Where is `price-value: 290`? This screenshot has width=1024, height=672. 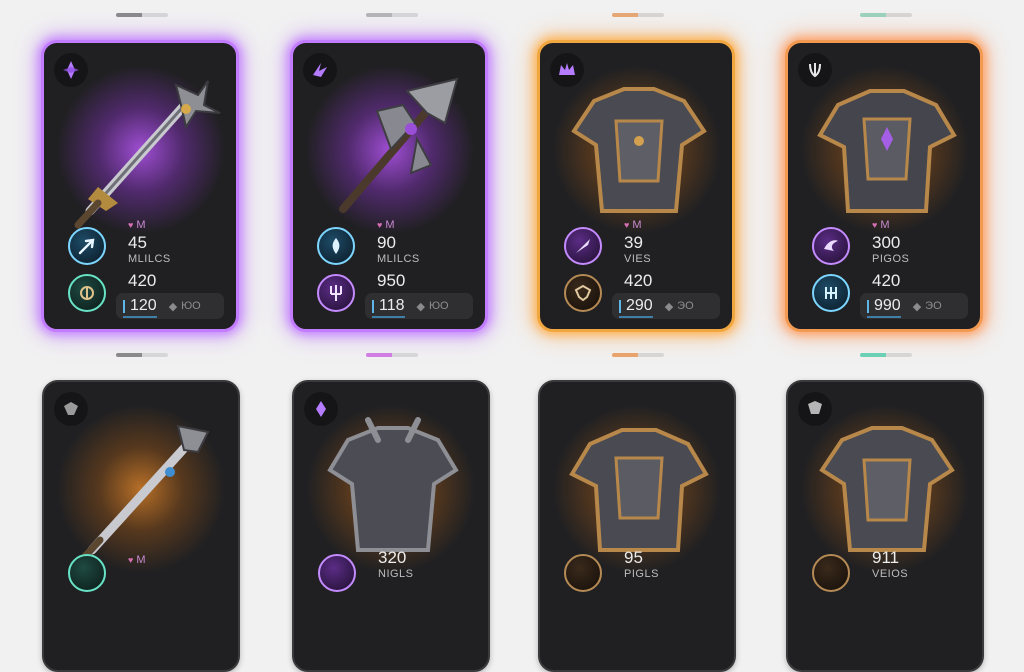
price-value: 290 is located at coordinates (636, 307).